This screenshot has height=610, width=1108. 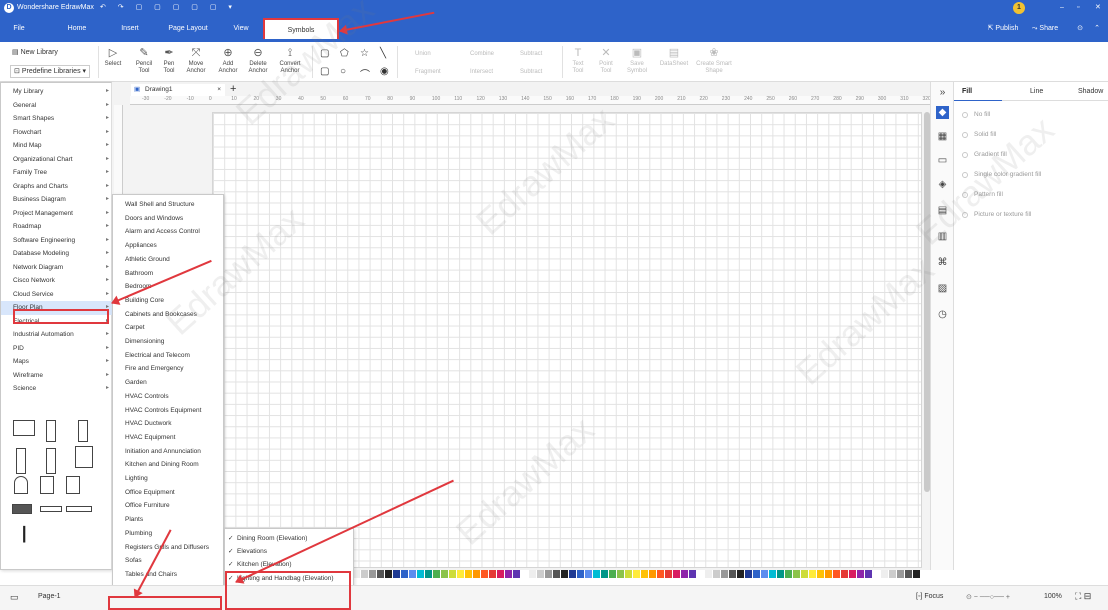 I want to click on library-item-science: Science ▸, so click(x=57, y=389).